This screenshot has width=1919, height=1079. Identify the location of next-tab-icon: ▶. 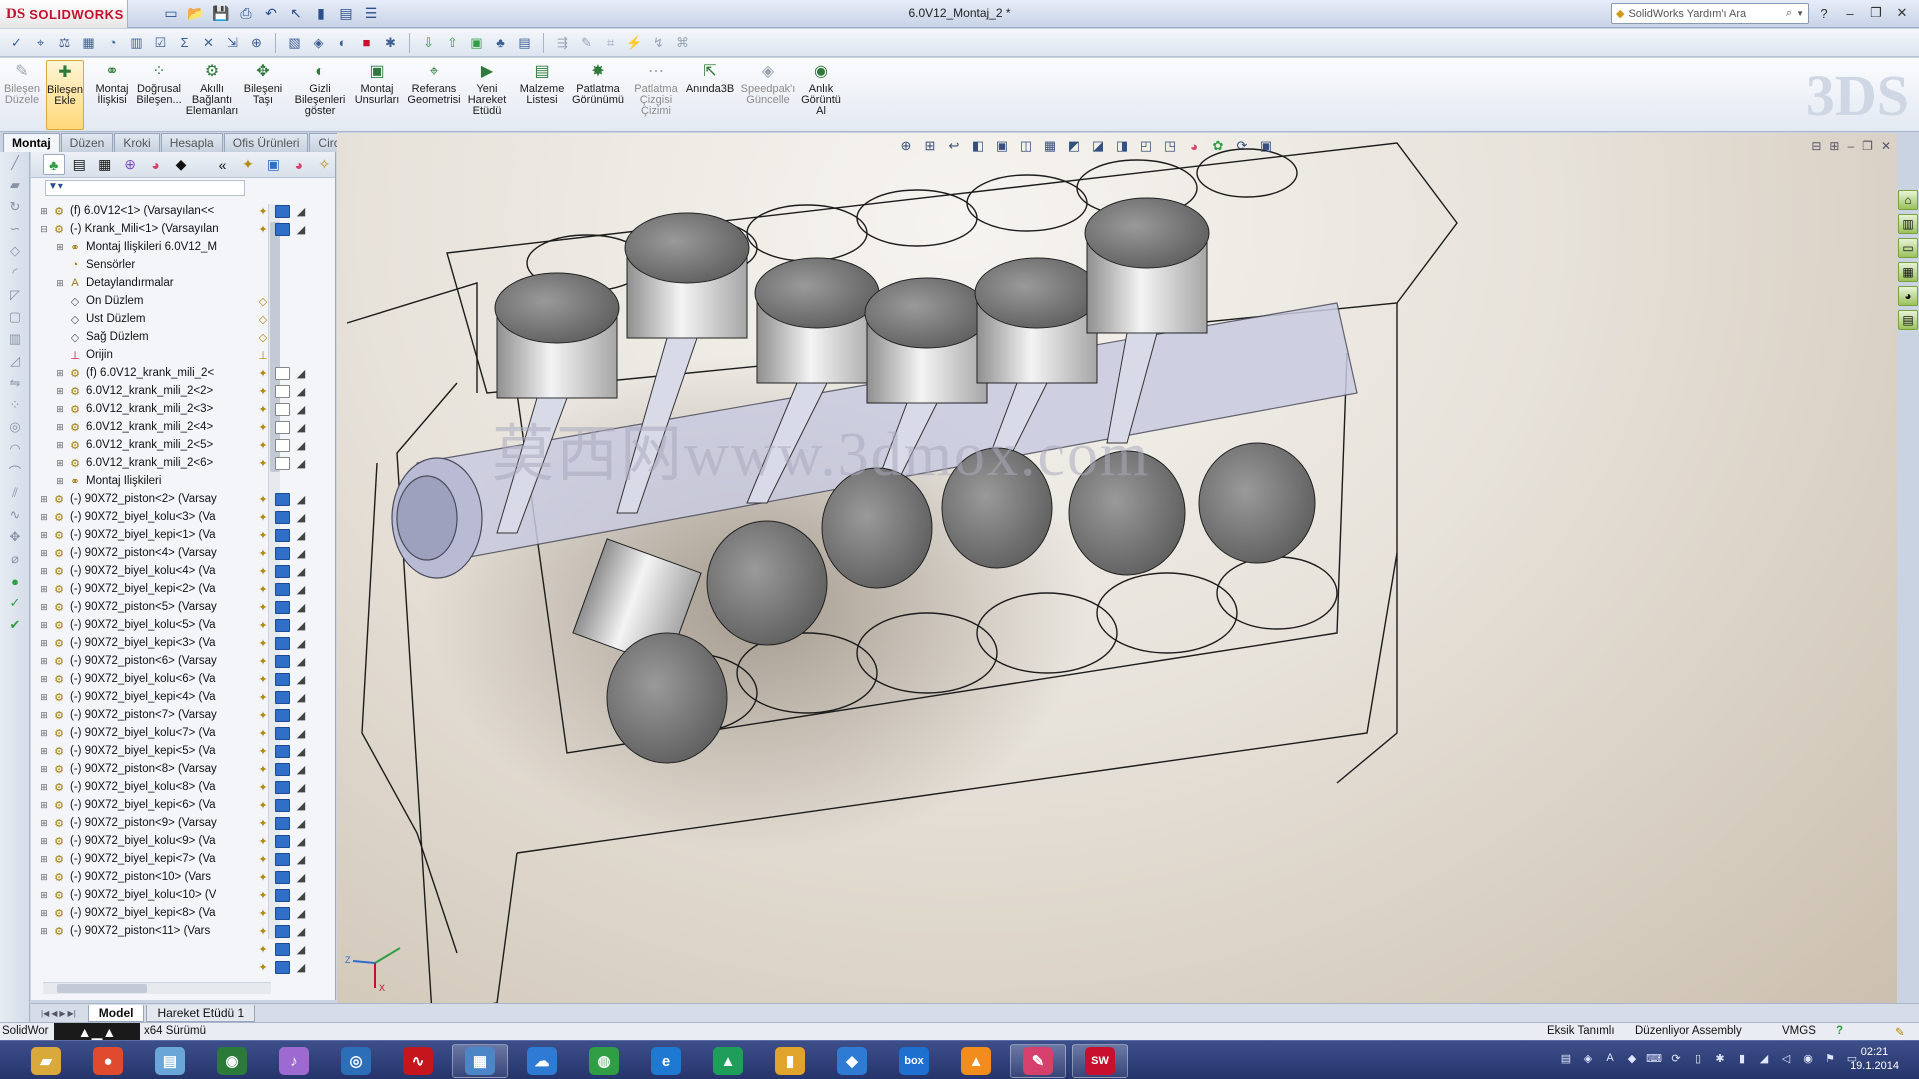
(62, 1013).